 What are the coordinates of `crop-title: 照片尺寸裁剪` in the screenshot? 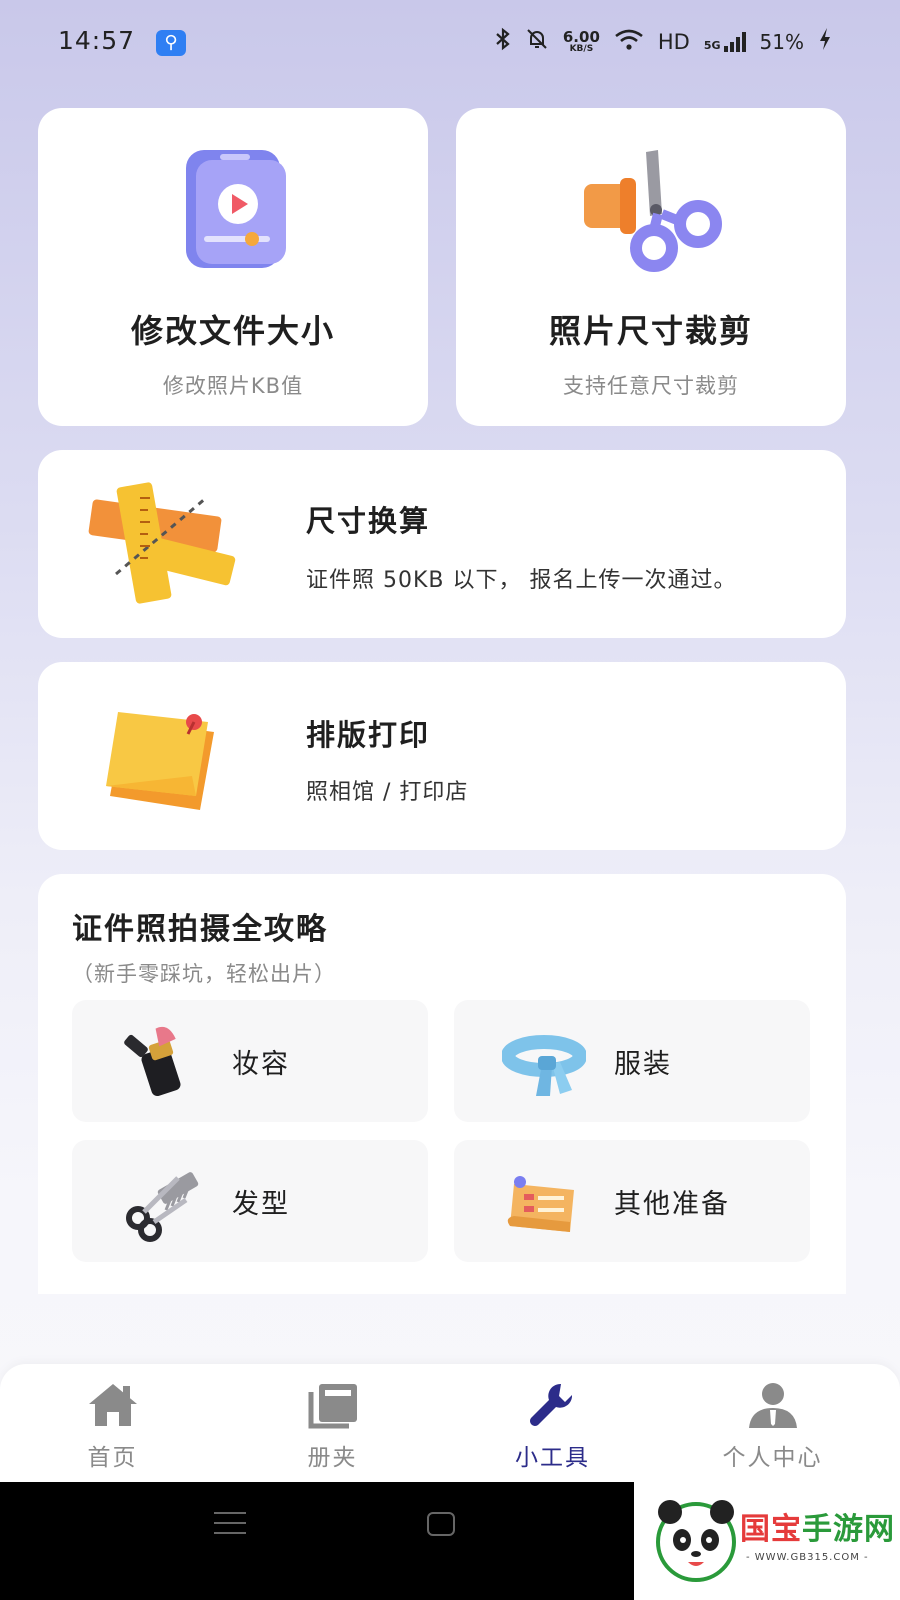 It's located at (650, 331).